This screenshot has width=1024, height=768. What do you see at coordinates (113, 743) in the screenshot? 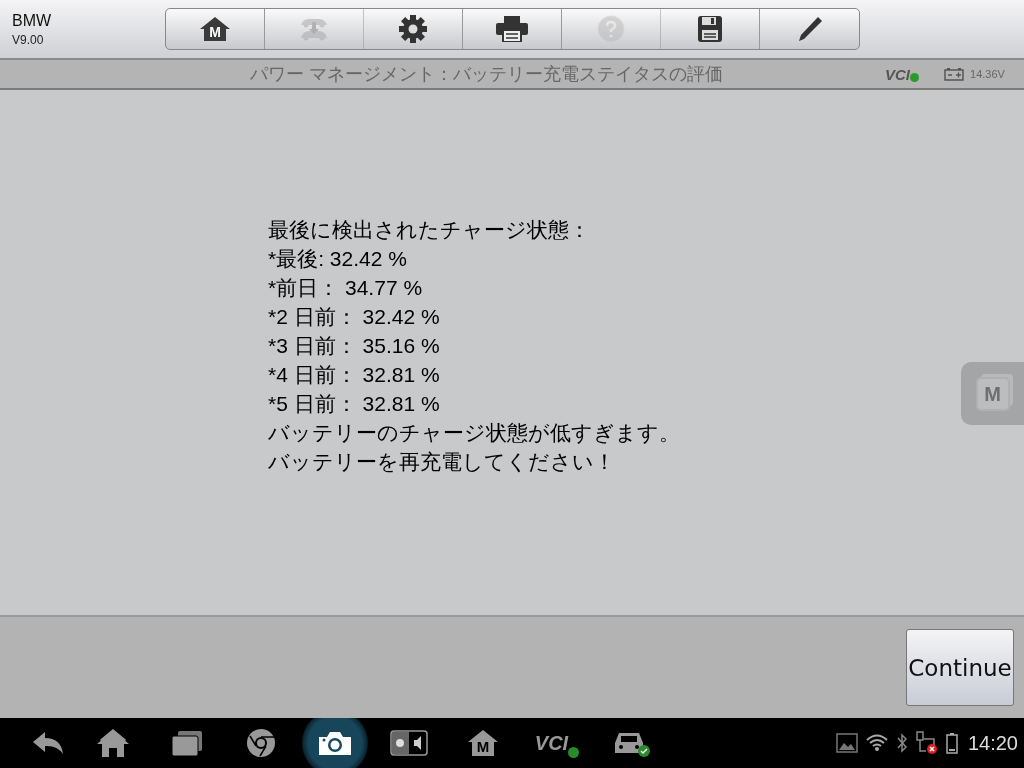
I see `home-icon` at bounding box center [113, 743].